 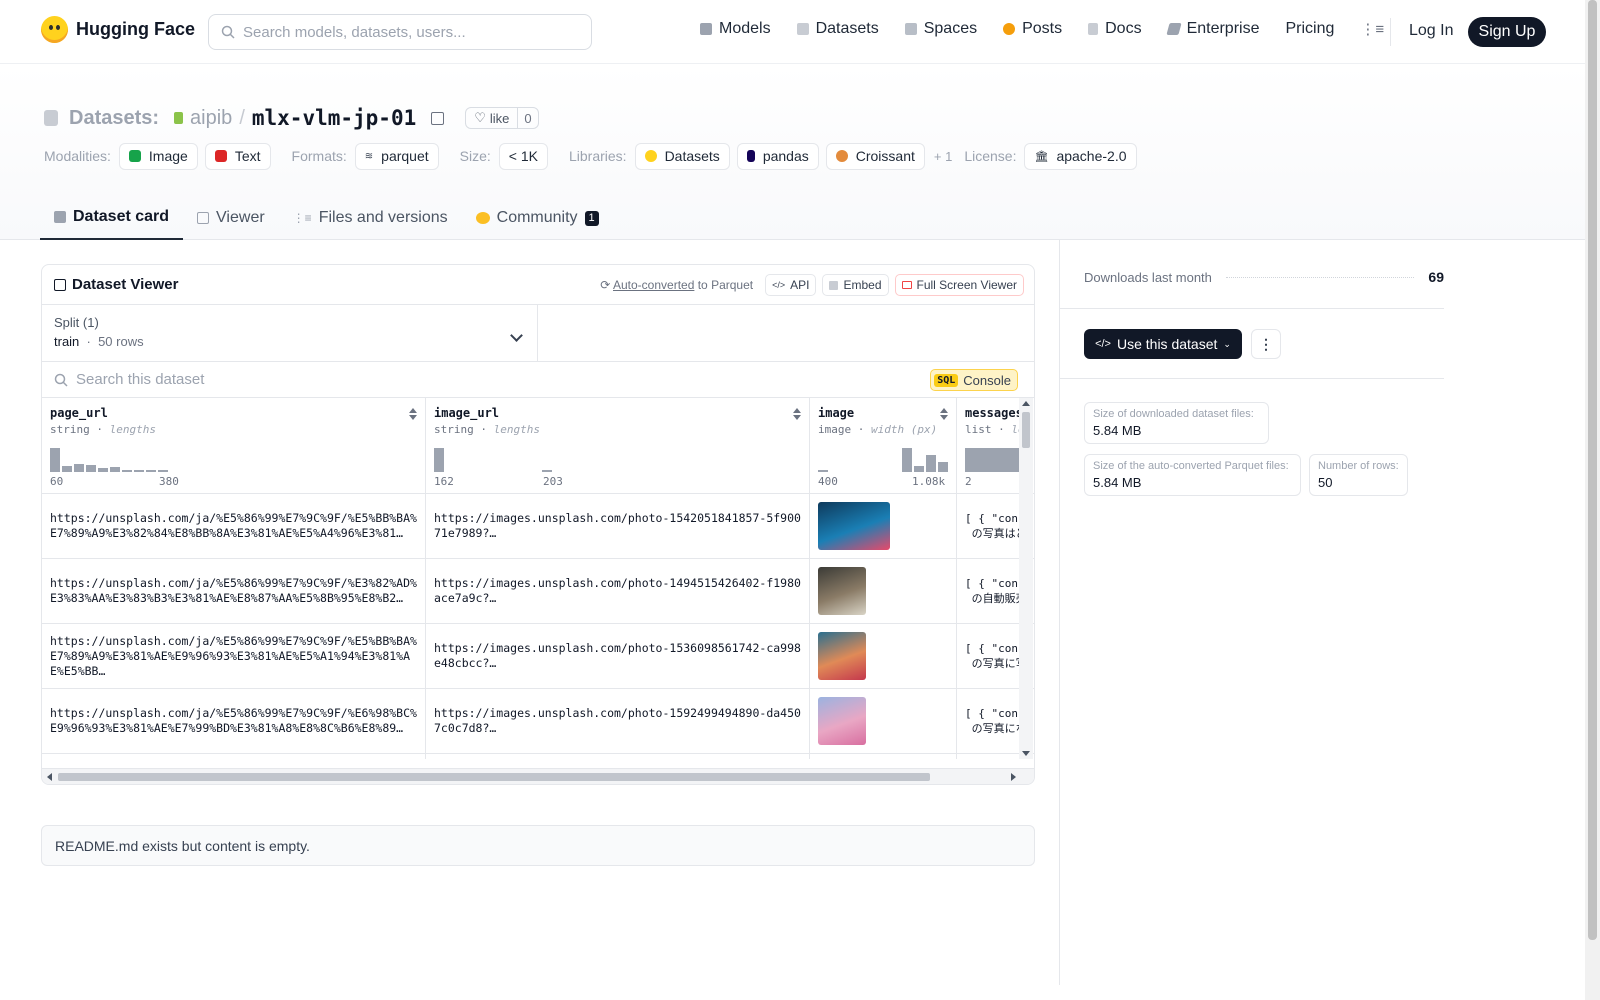 I want to click on column-stat: width (px), so click(x=904, y=429).